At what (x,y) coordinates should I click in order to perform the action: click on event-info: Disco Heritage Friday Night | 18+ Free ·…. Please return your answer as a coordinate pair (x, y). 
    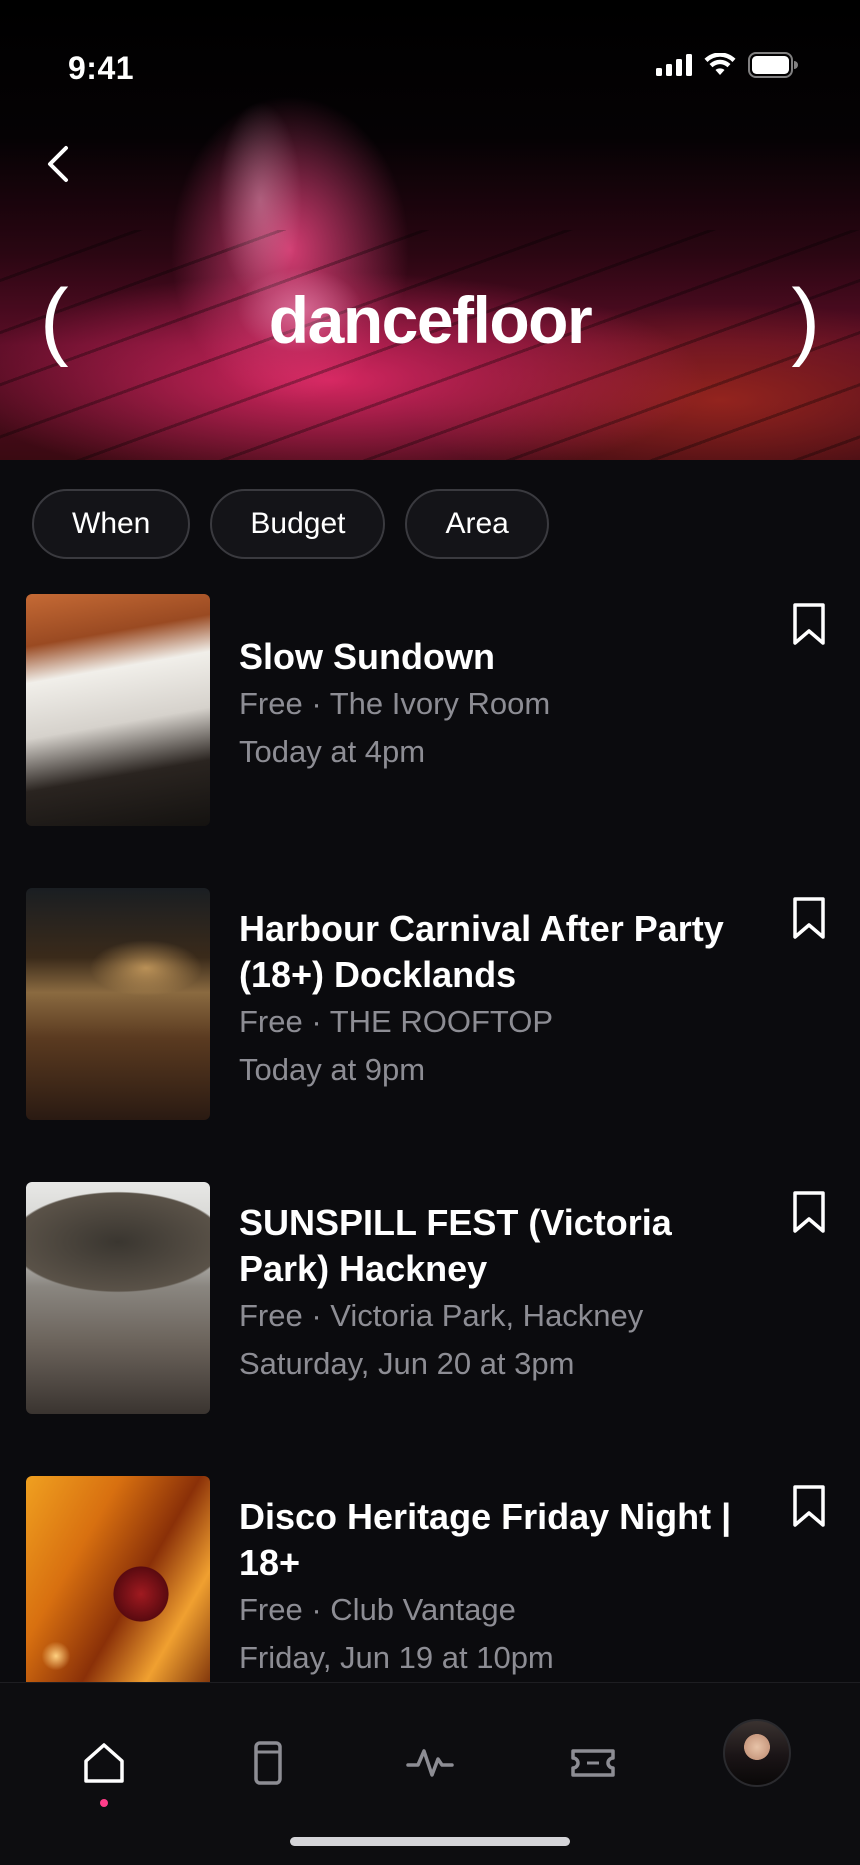
    Looking at the image, I should click on (489, 1588).